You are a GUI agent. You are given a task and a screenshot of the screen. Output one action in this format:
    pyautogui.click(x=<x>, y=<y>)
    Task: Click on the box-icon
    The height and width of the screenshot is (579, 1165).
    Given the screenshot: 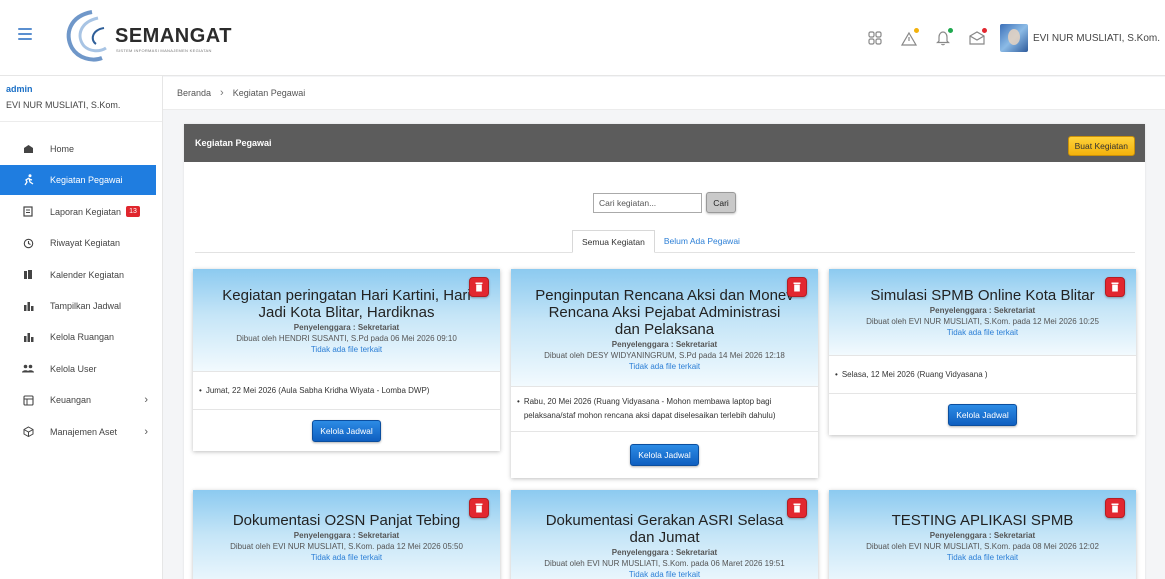 What is the action you would take?
    pyautogui.click(x=28, y=432)
    